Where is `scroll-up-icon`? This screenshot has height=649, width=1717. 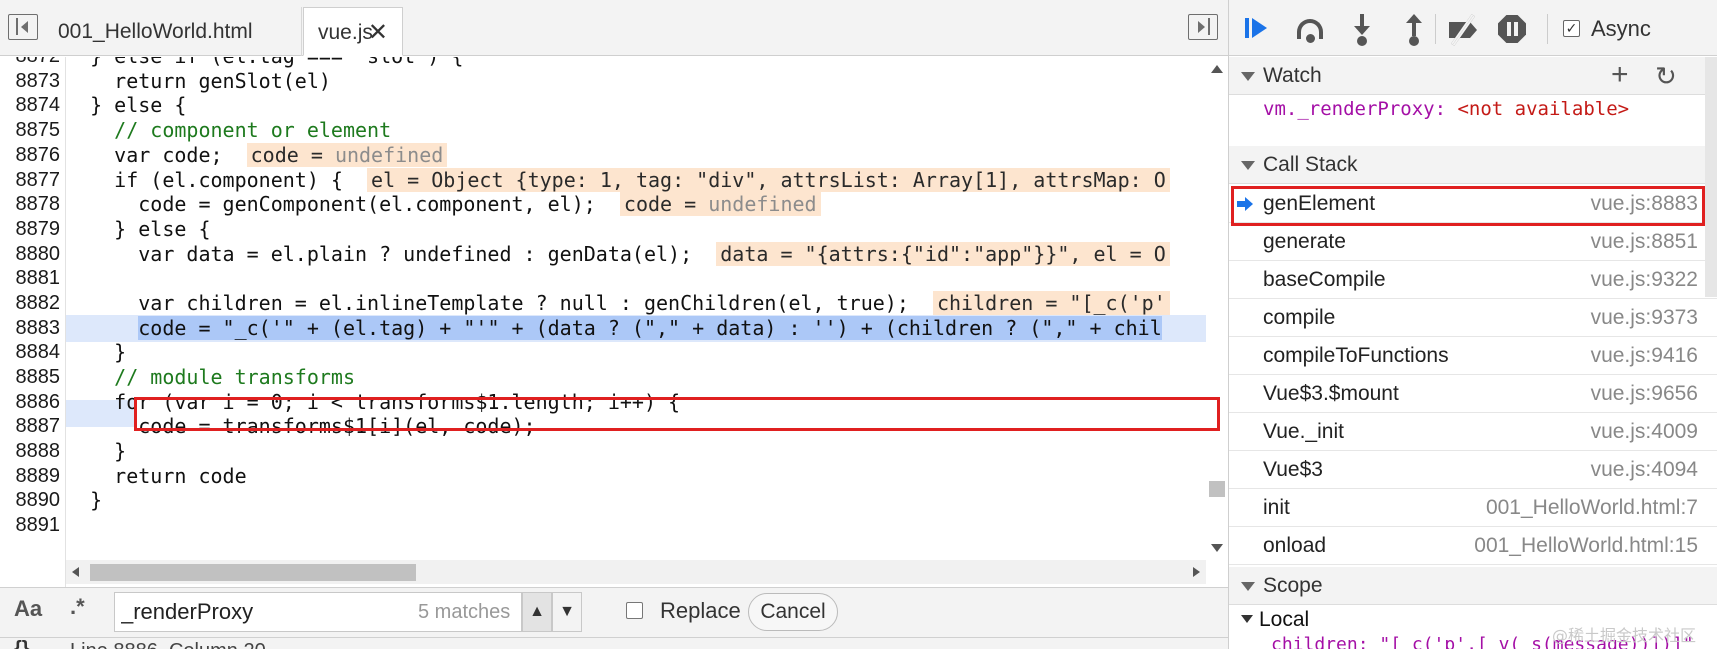 scroll-up-icon is located at coordinates (1217, 69).